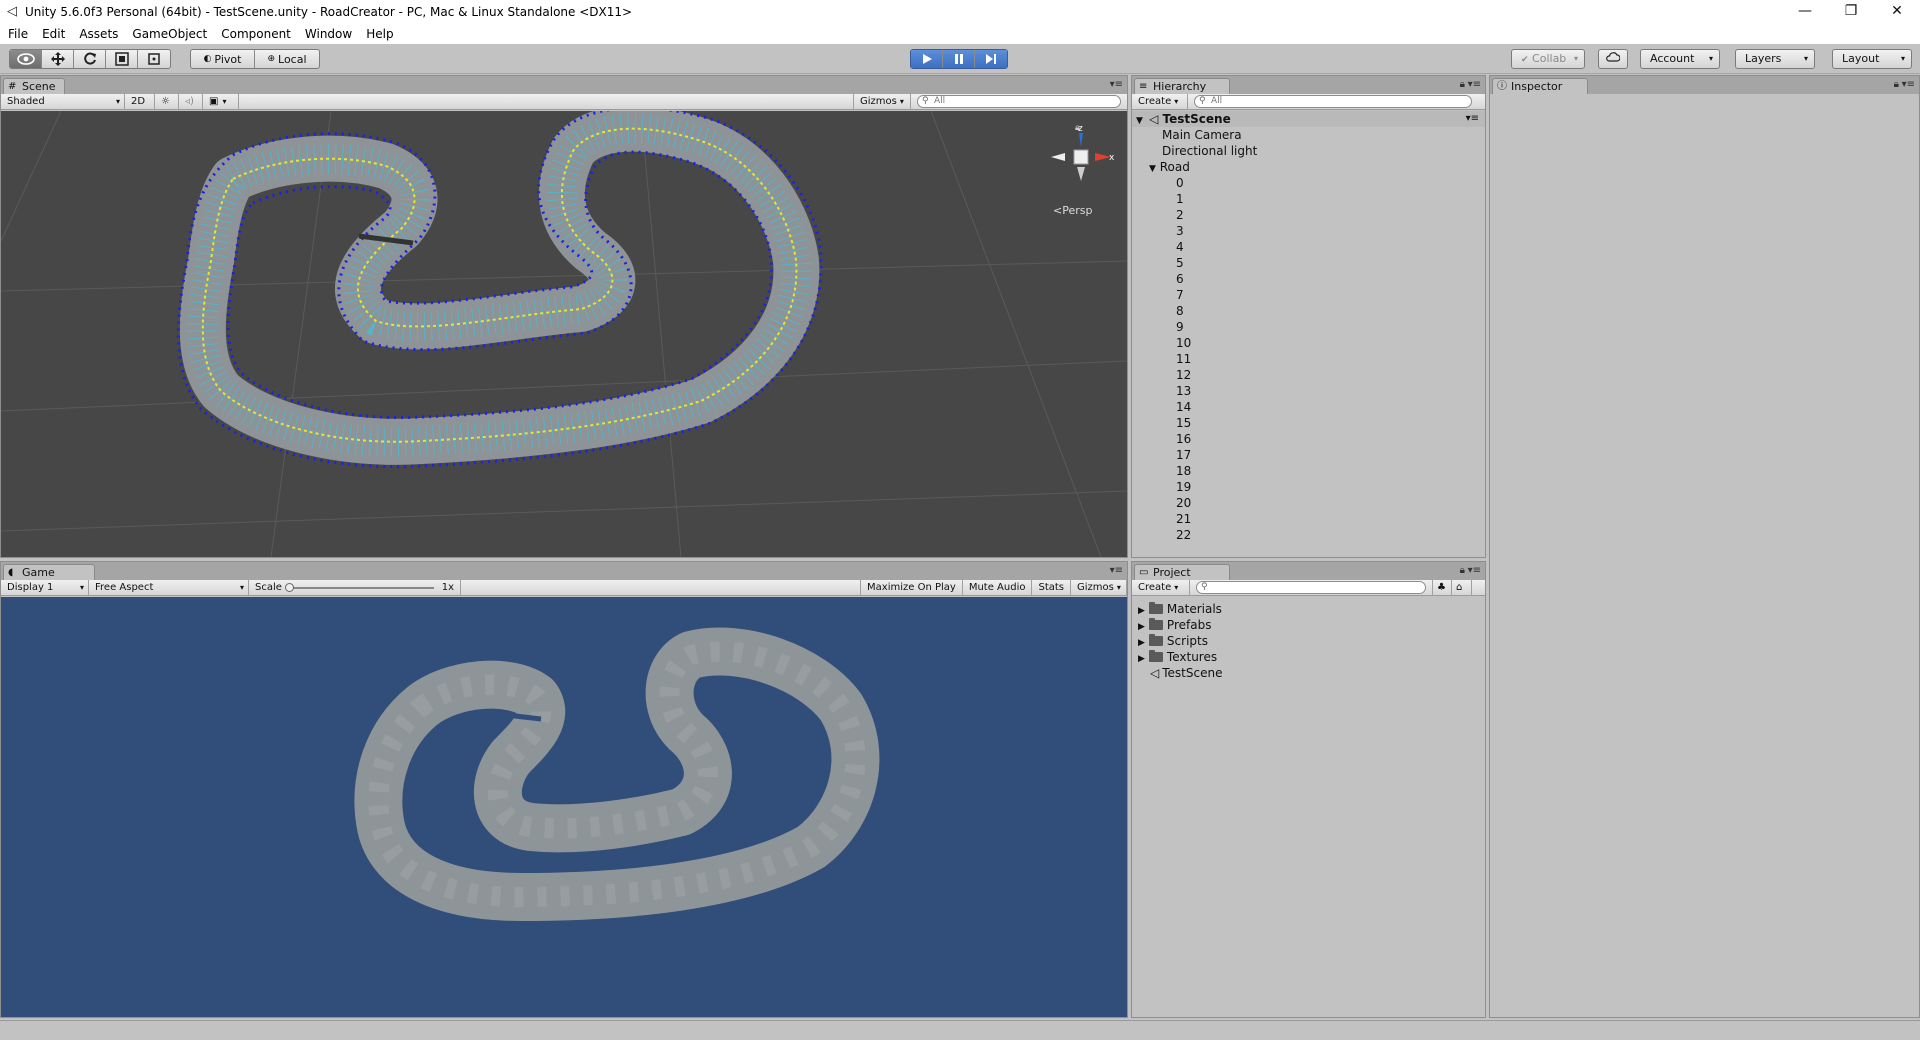 The width and height of the screenshot is (1920, 1040). I want to click on game-gizmos-dropdown: Gizmos ▾, so click(1099, 587).